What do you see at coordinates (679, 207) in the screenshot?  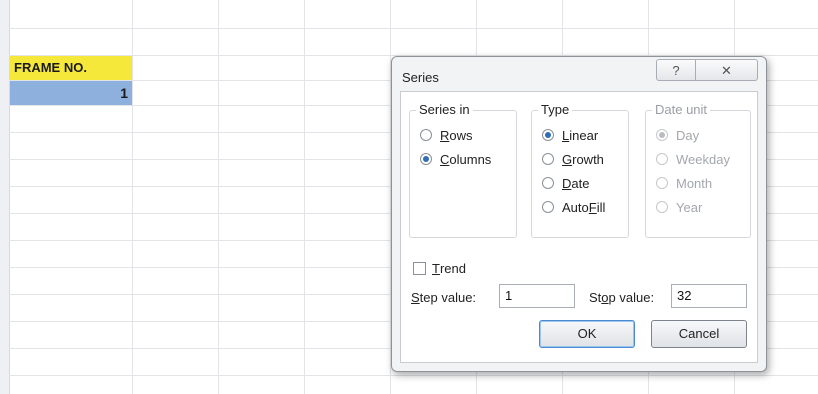 I see `year-radio: Year` at bounding box center [679, 207].